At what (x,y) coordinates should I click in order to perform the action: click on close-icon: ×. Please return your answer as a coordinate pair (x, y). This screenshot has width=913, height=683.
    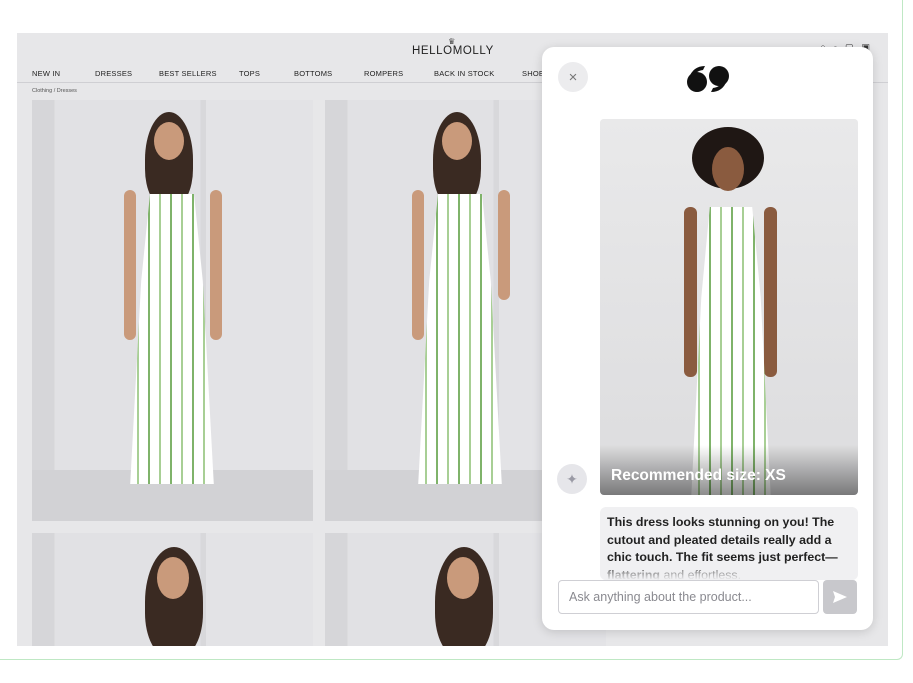
    Looking at the image, I should click on (573, 77).